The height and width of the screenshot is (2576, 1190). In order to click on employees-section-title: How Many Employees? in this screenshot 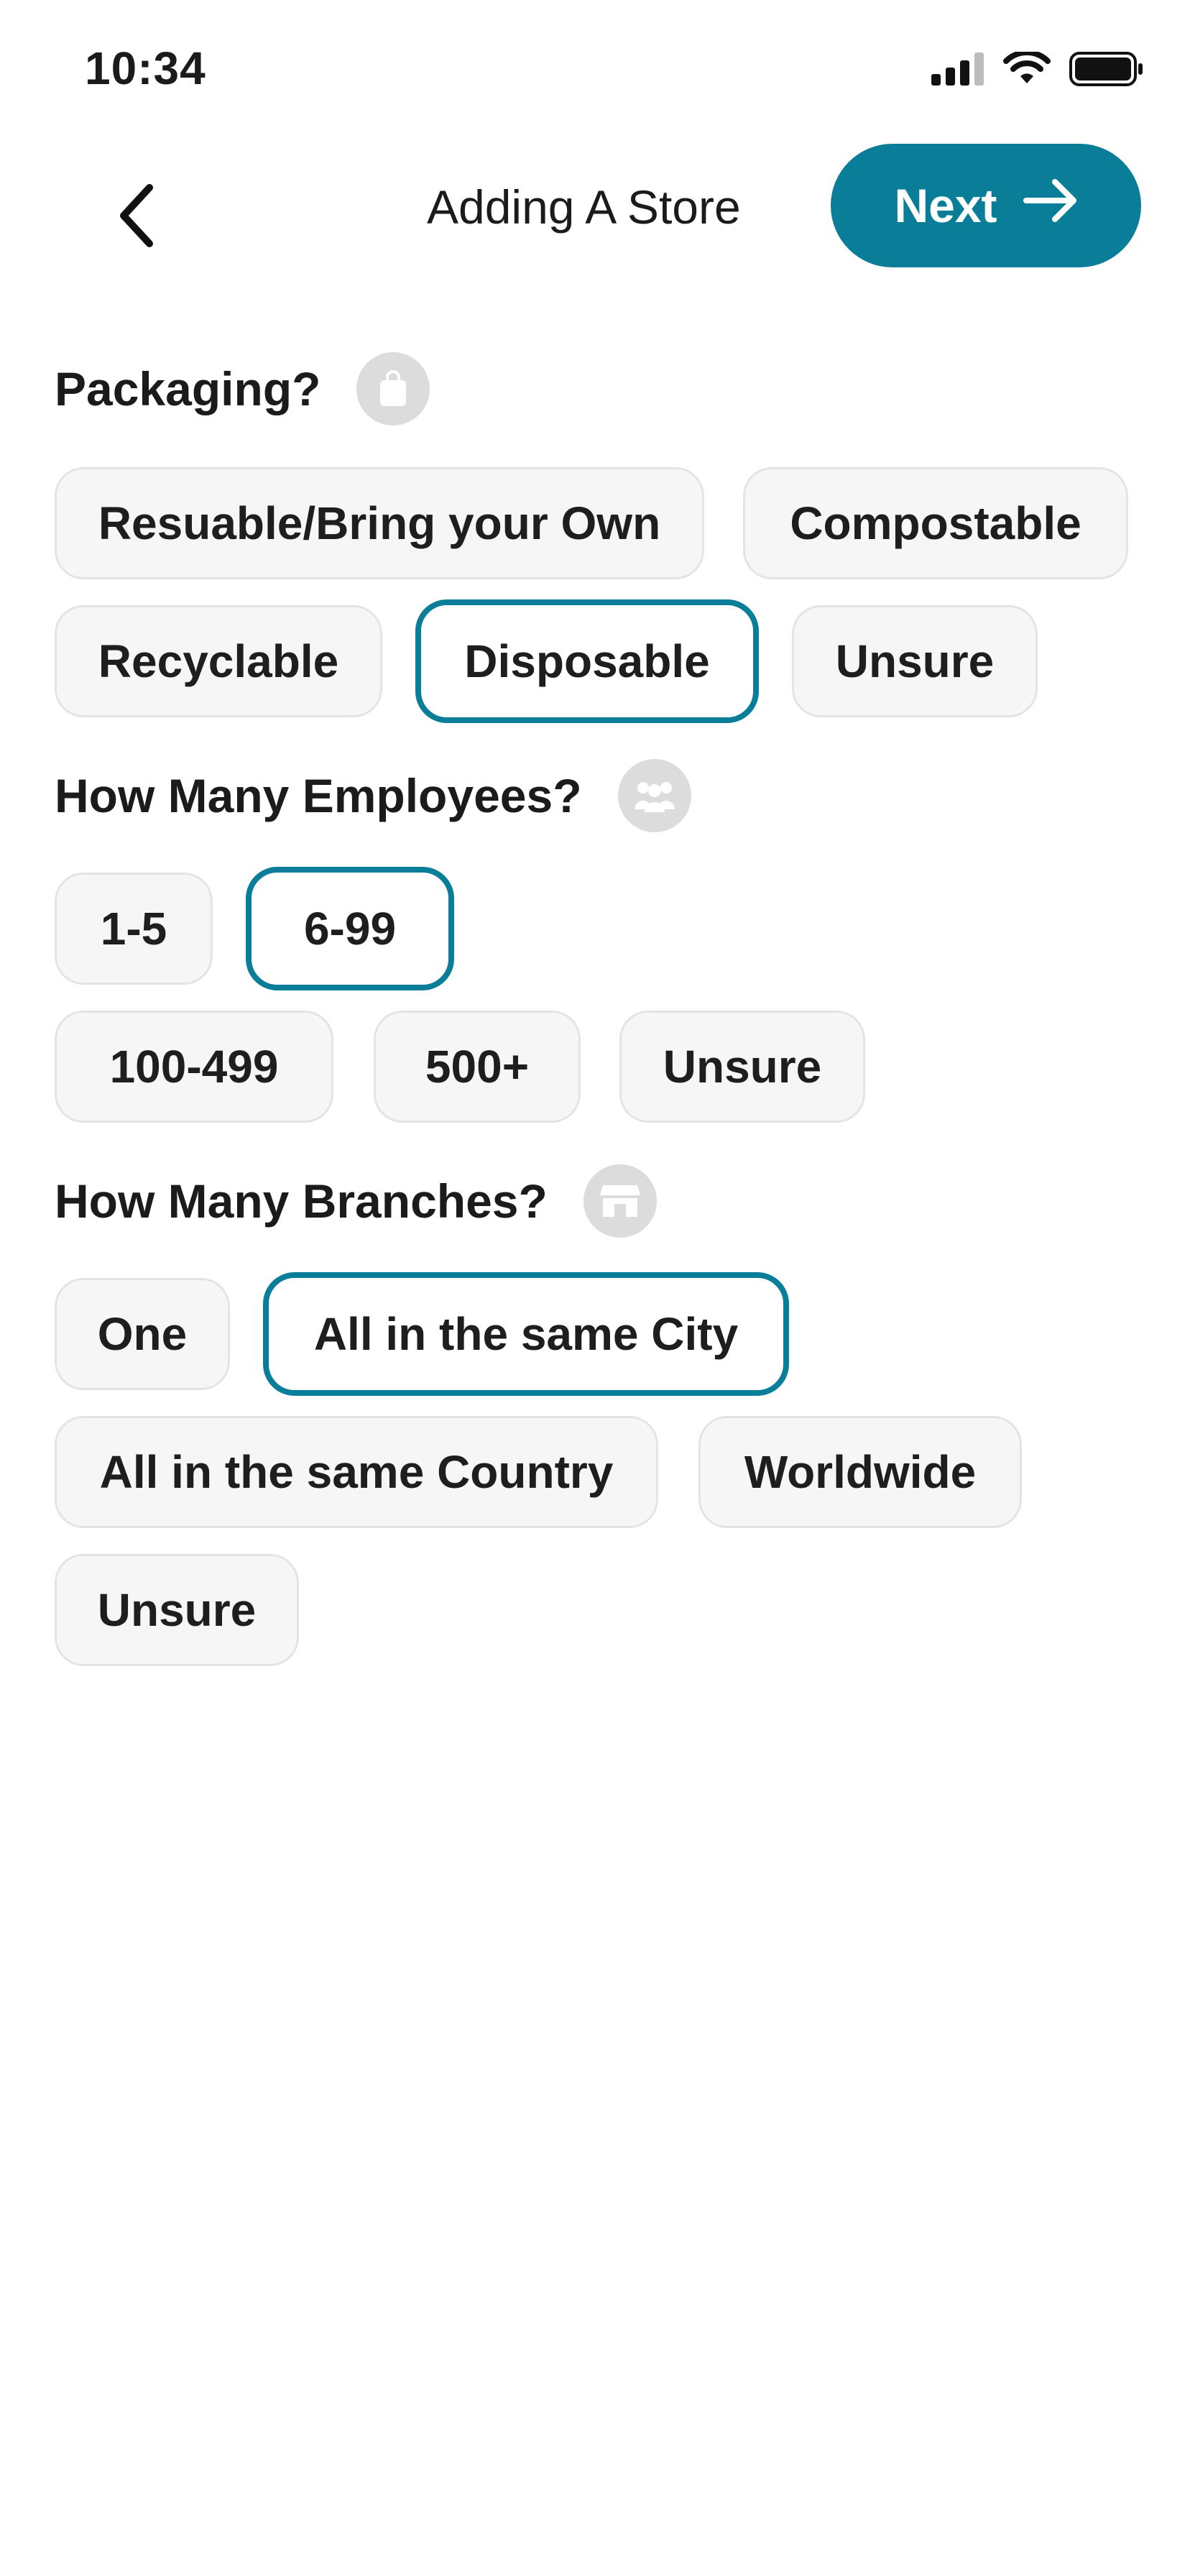, I will do `click(373, 795)`.